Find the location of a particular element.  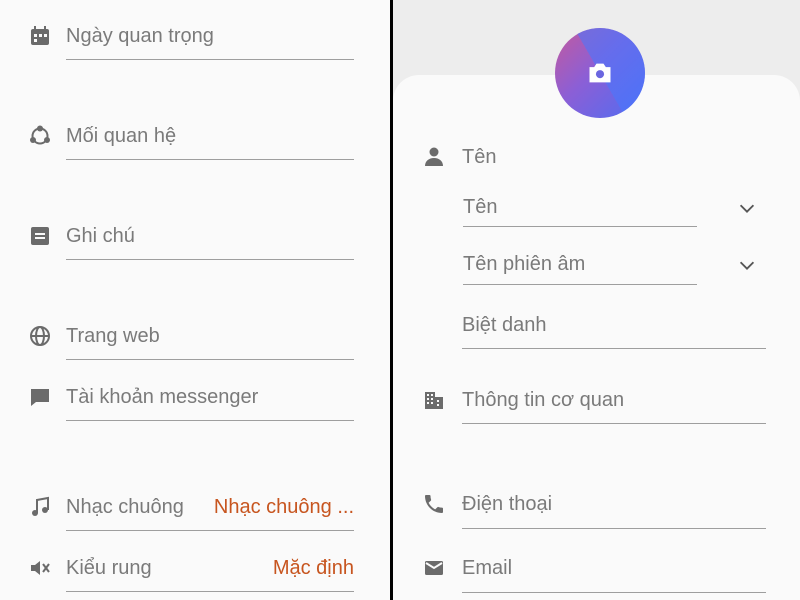

person-icon is located at coordinates (434, 157).